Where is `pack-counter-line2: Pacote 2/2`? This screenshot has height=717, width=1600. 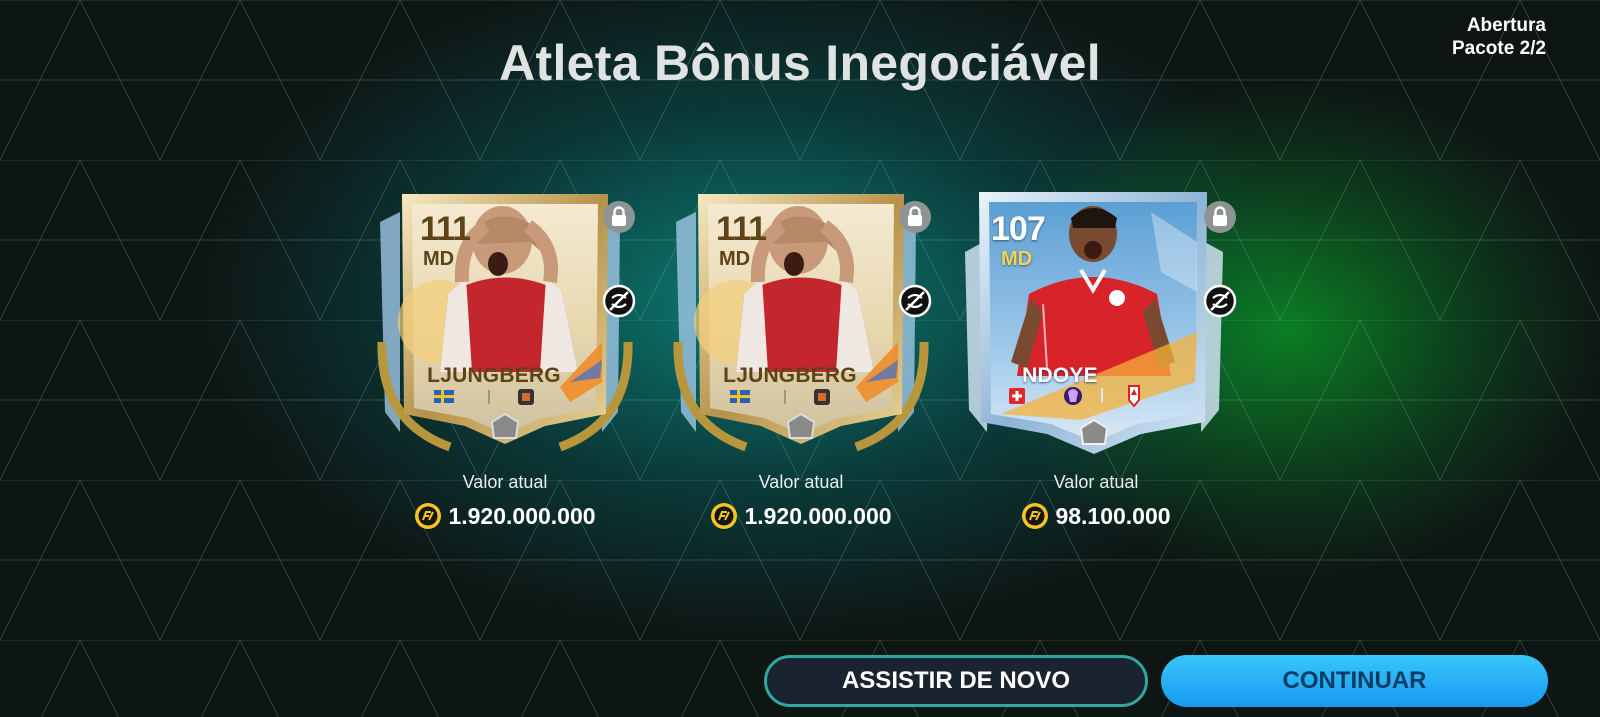 pack-counter-line2: Pacote 2/2 is located at coordinates (1499, 48).